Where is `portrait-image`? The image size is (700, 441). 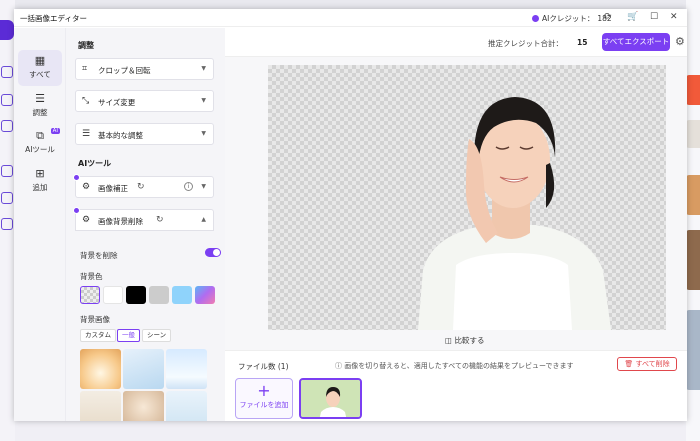
portrait-image is located at coordinates (514, 213).